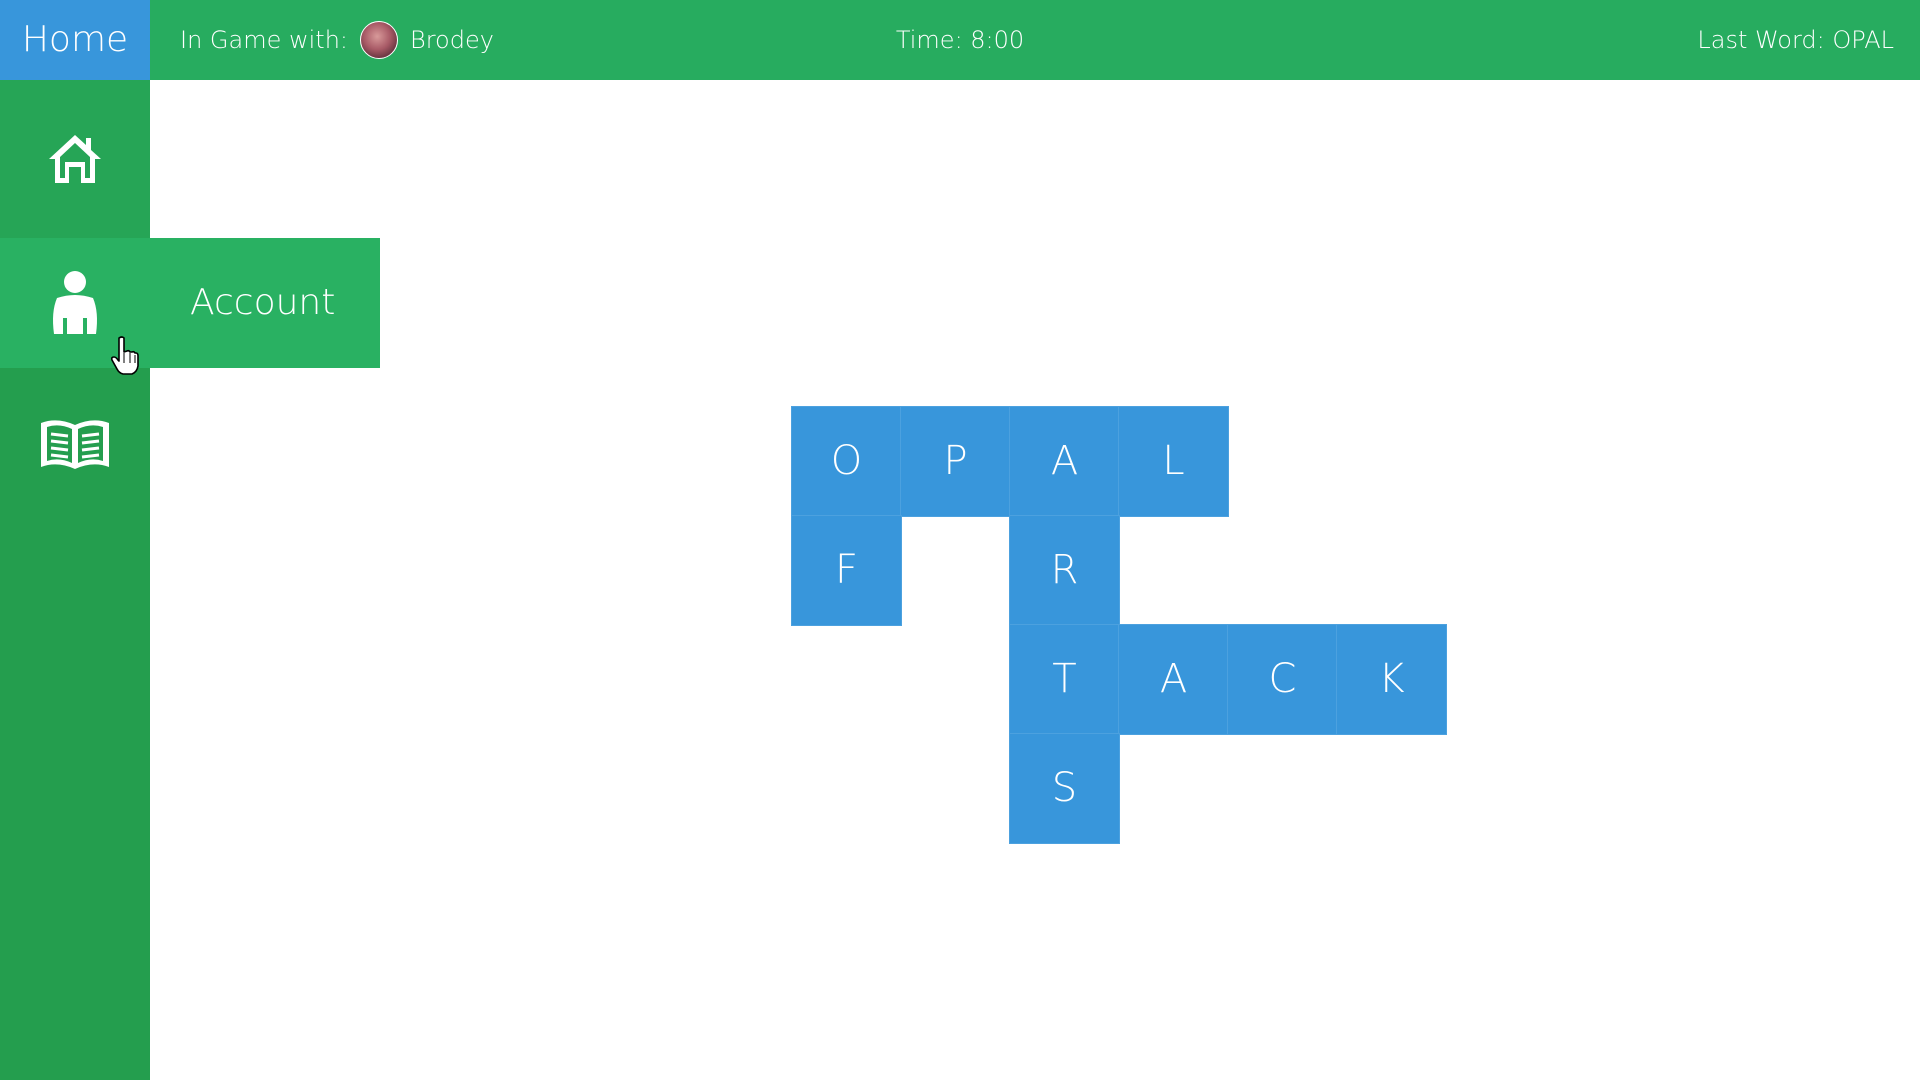  Describe the element at coordinates (955, 461) in the screenshot. I see `letter-tile: P` at that location.